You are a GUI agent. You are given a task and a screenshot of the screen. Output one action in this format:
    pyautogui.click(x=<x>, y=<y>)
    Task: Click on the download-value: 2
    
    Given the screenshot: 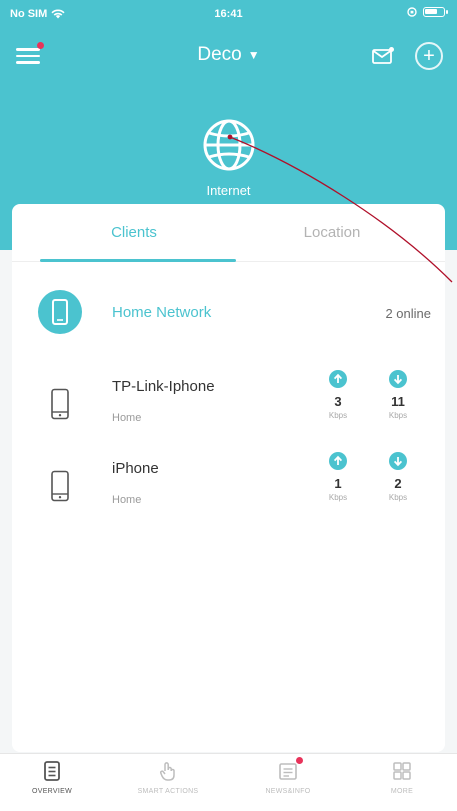 What is the action you would take?
    pyautogui.click(x=398, y=483)
    